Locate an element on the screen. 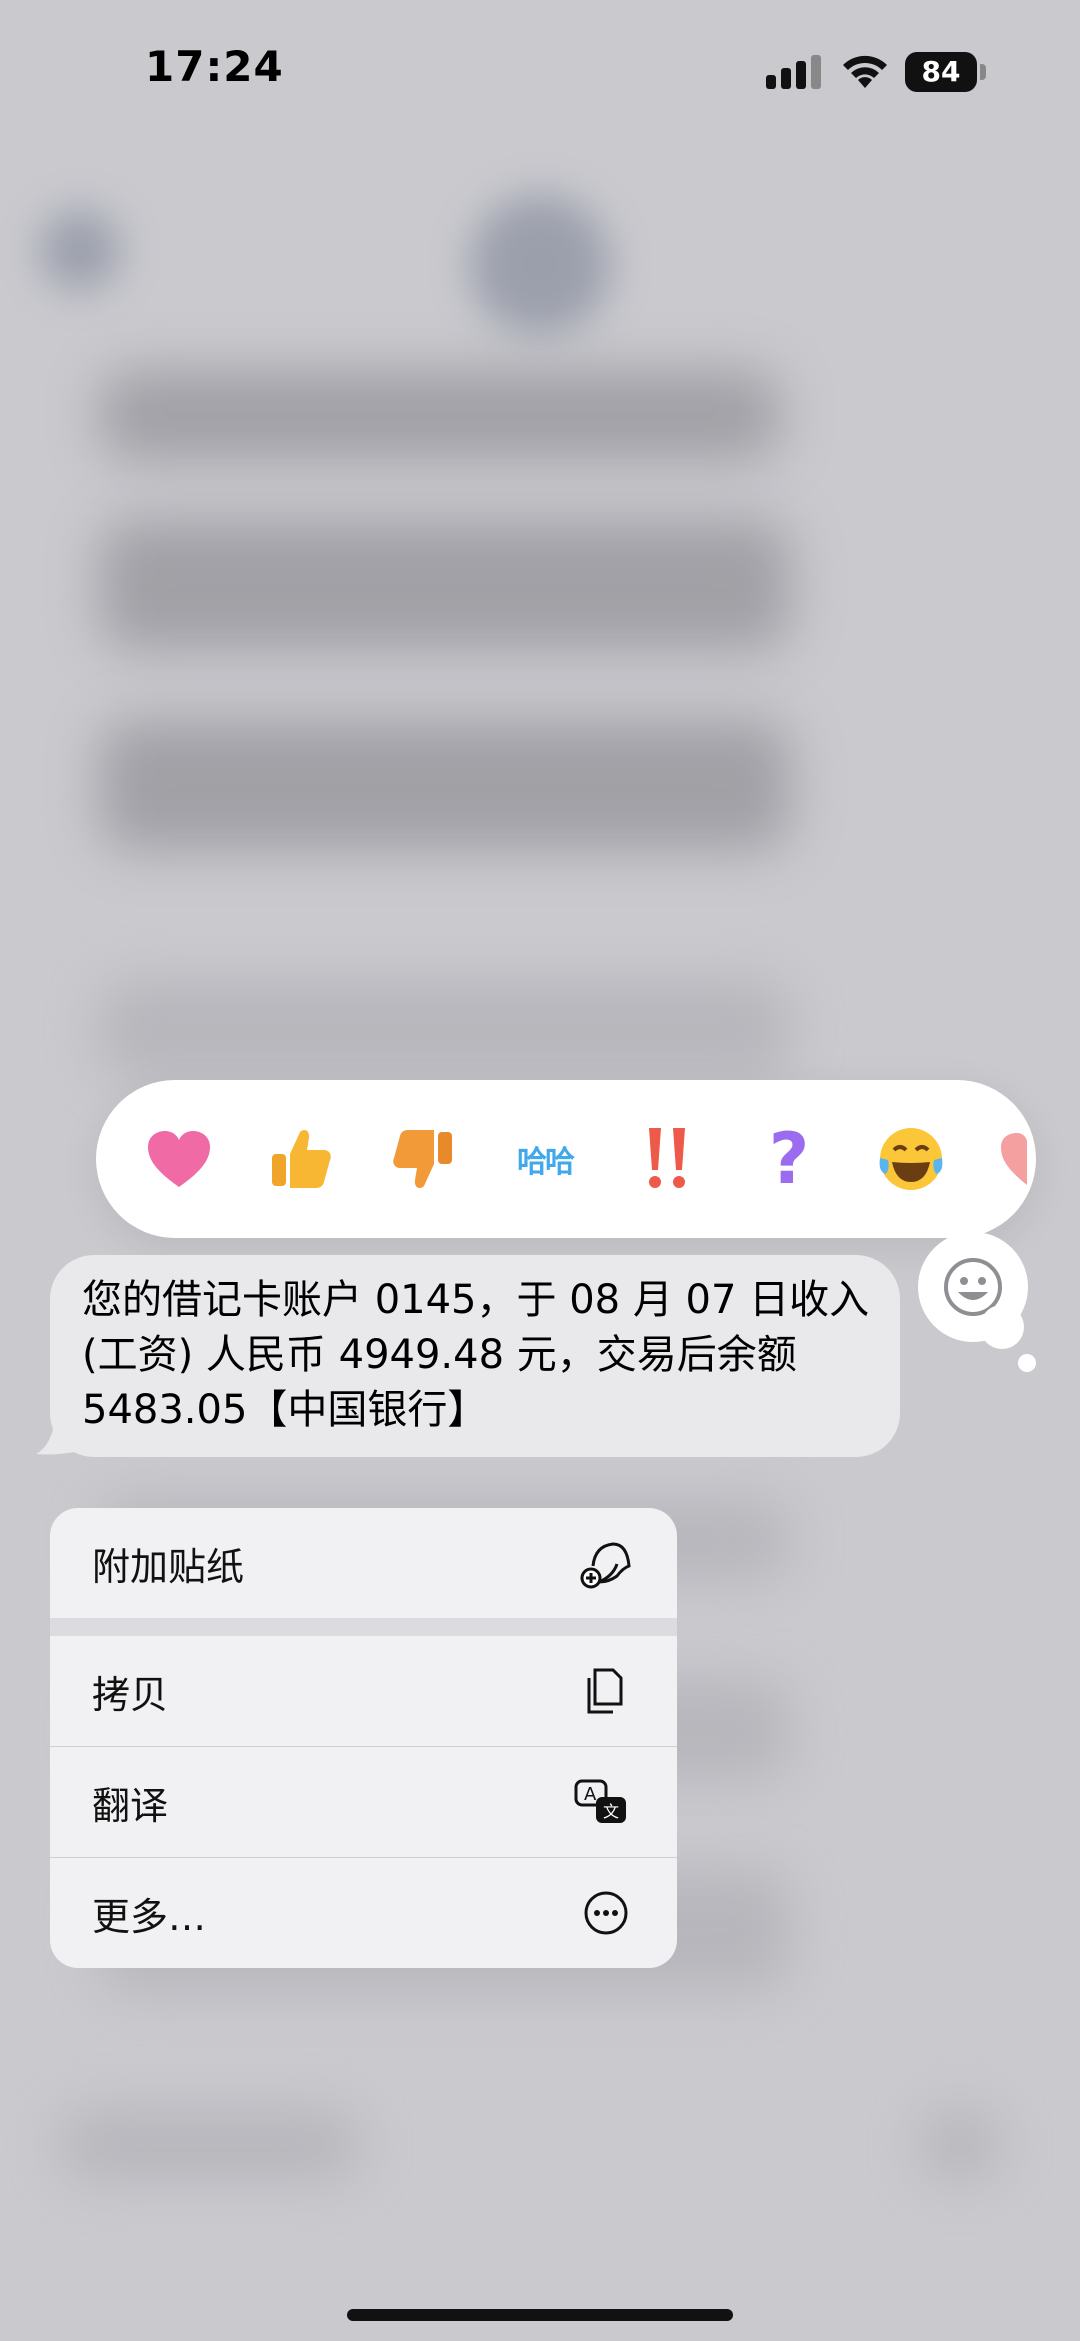 This screenshot has width=1080, height=2341. thumbs-down-reaction-button is located at coordinates (423, 1159).